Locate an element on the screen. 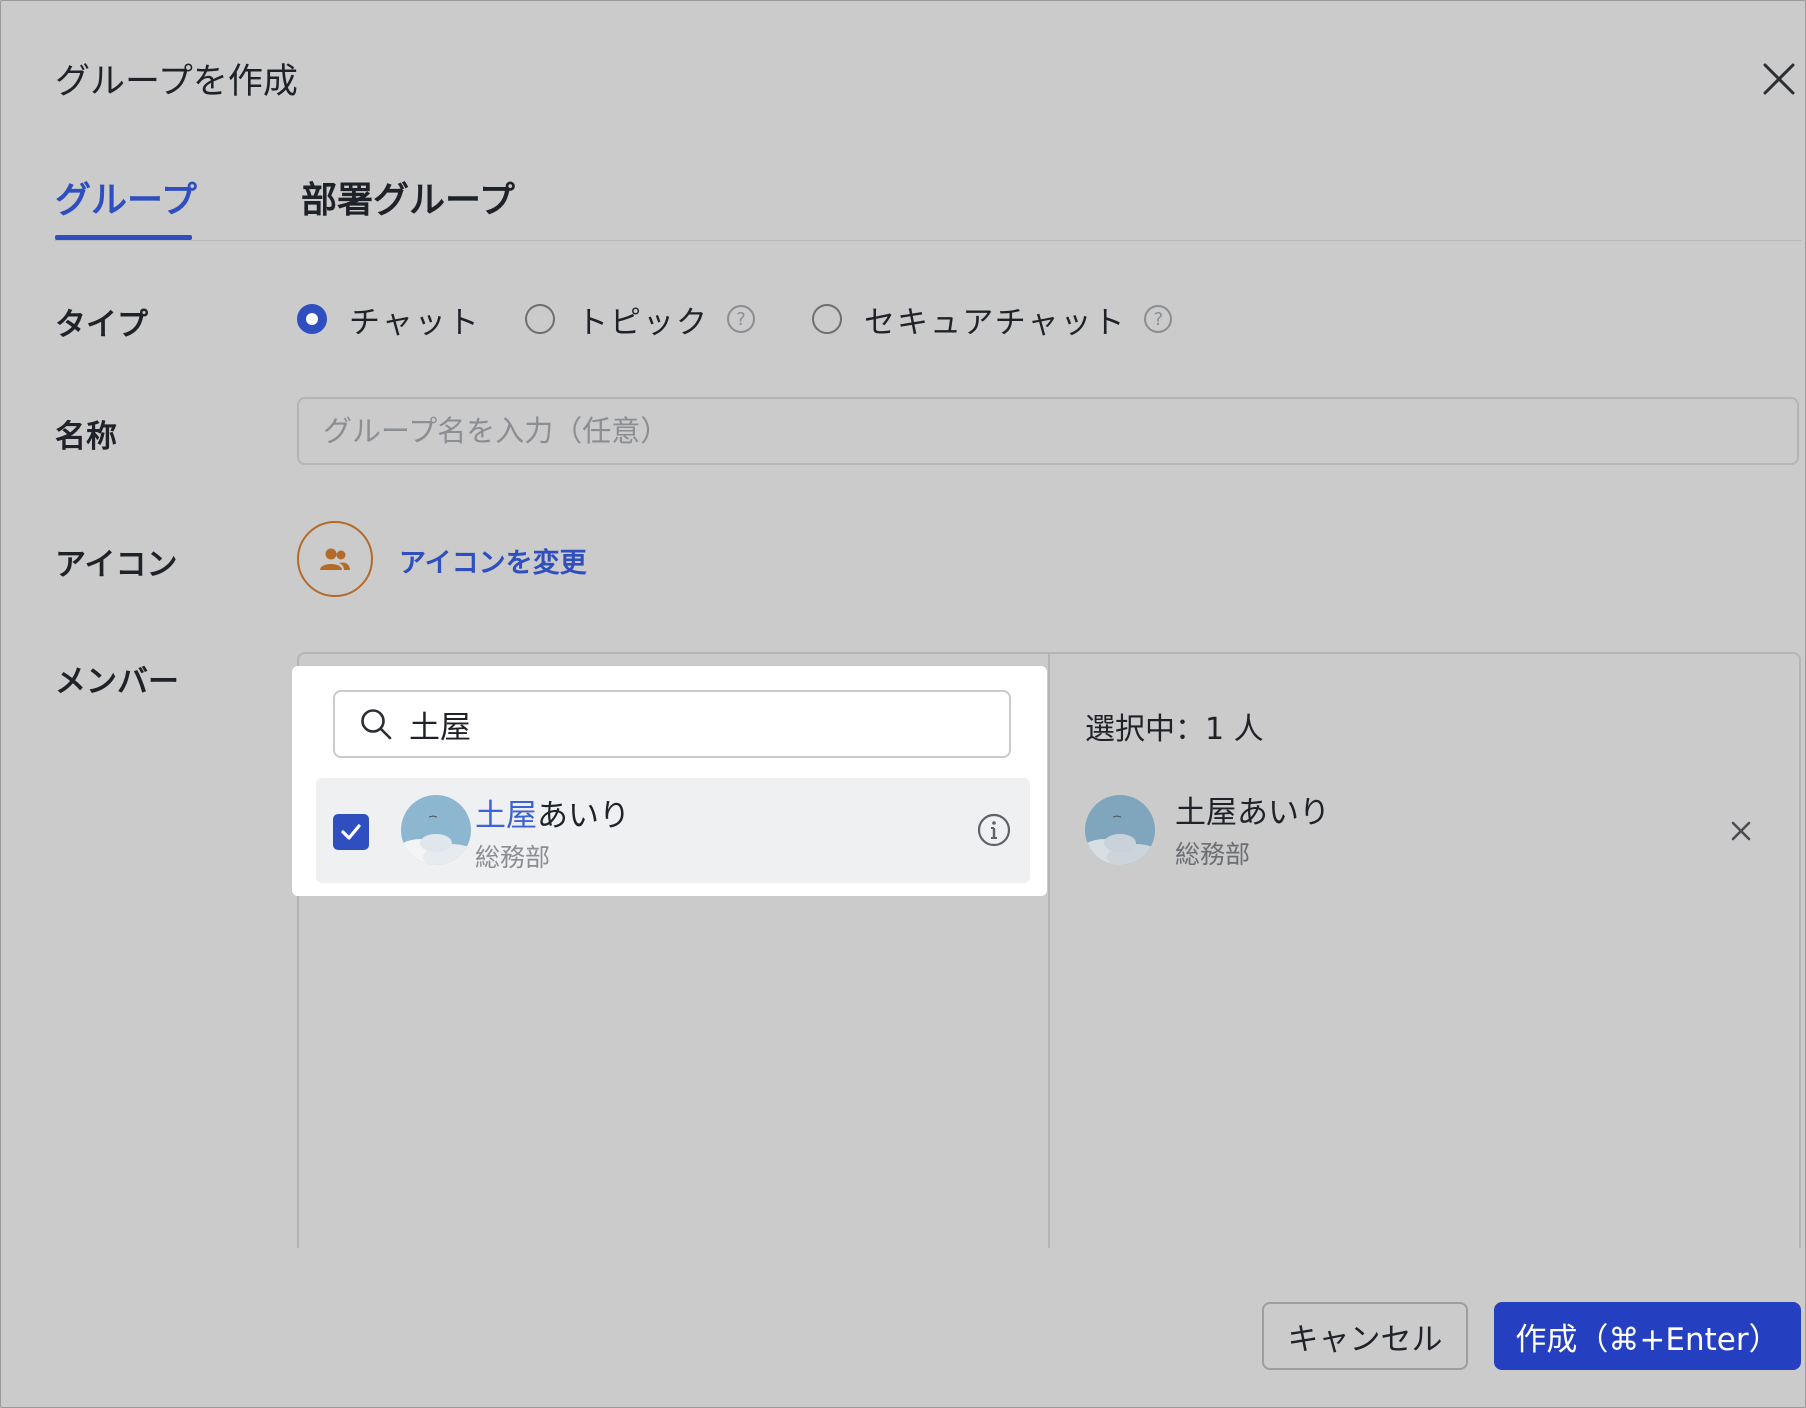  member-selector-divider is located at coordinates (1049, 950).